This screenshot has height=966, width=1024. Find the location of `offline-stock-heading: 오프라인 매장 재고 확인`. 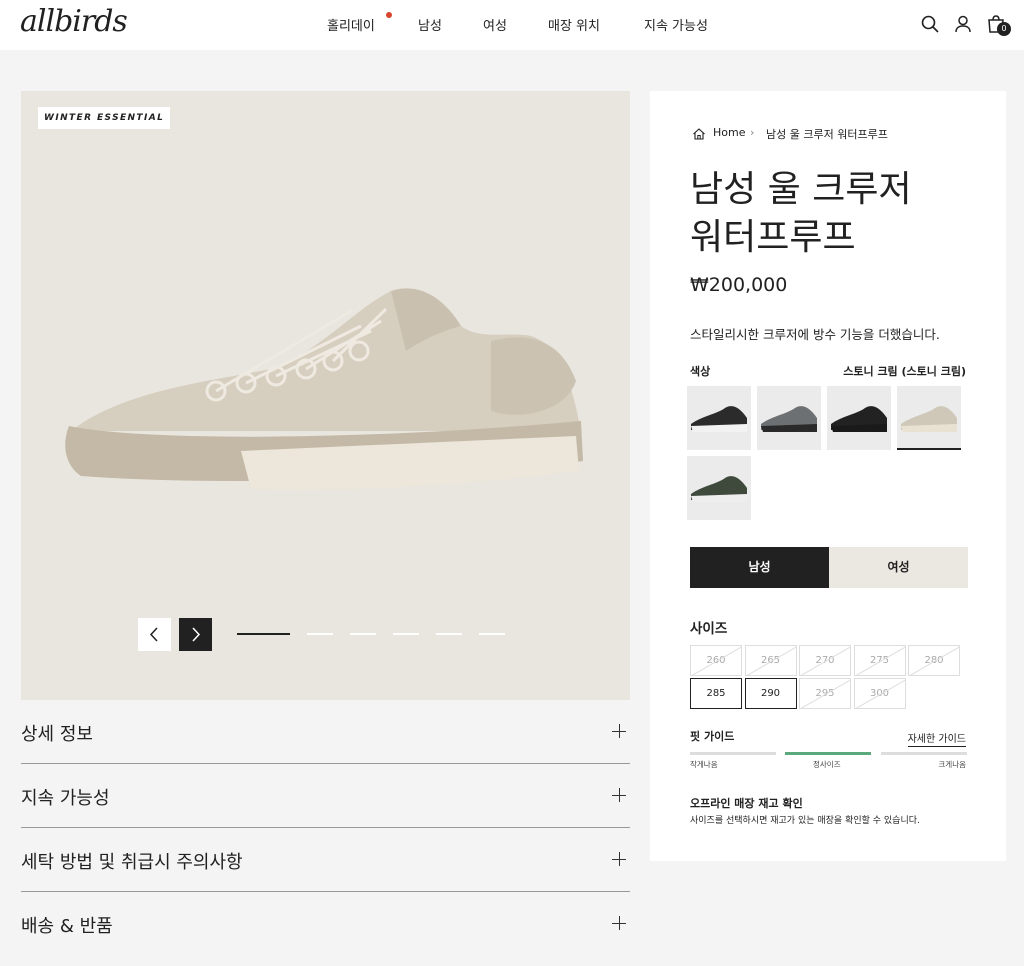

offline-stock-heading: 오프라인 매장 재고 확인 is located at coordinates (746, 803).